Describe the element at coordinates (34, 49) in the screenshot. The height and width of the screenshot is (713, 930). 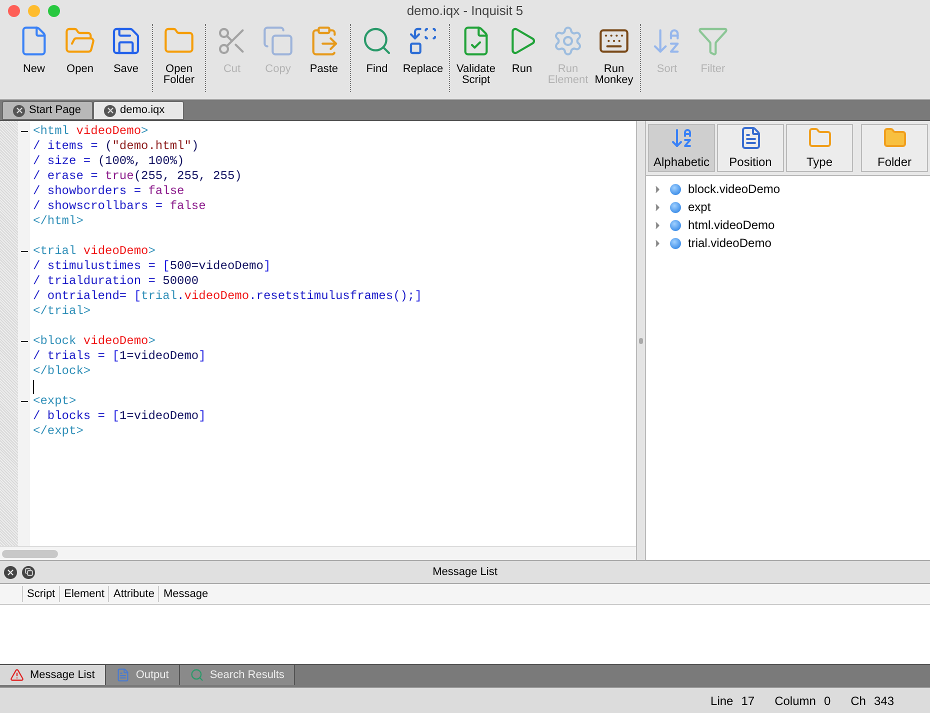
I see `toolbar-button: New` at that location.